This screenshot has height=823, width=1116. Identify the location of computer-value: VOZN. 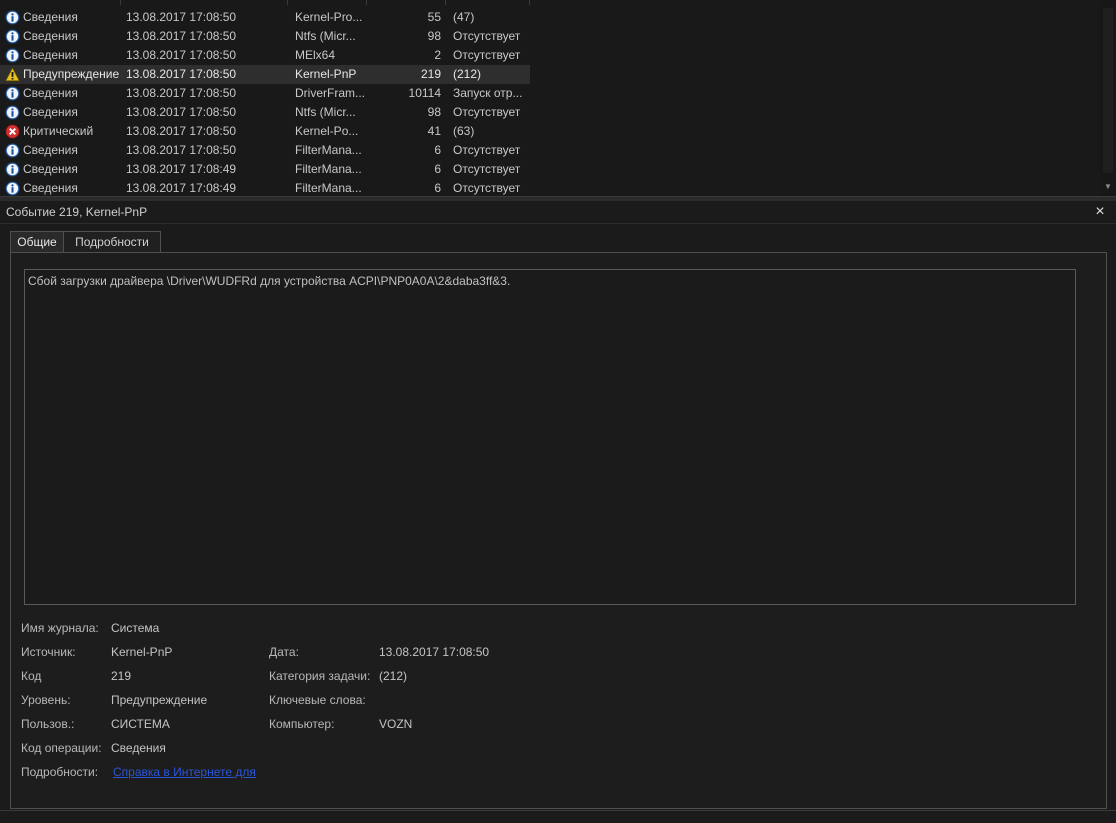
(396, 724).